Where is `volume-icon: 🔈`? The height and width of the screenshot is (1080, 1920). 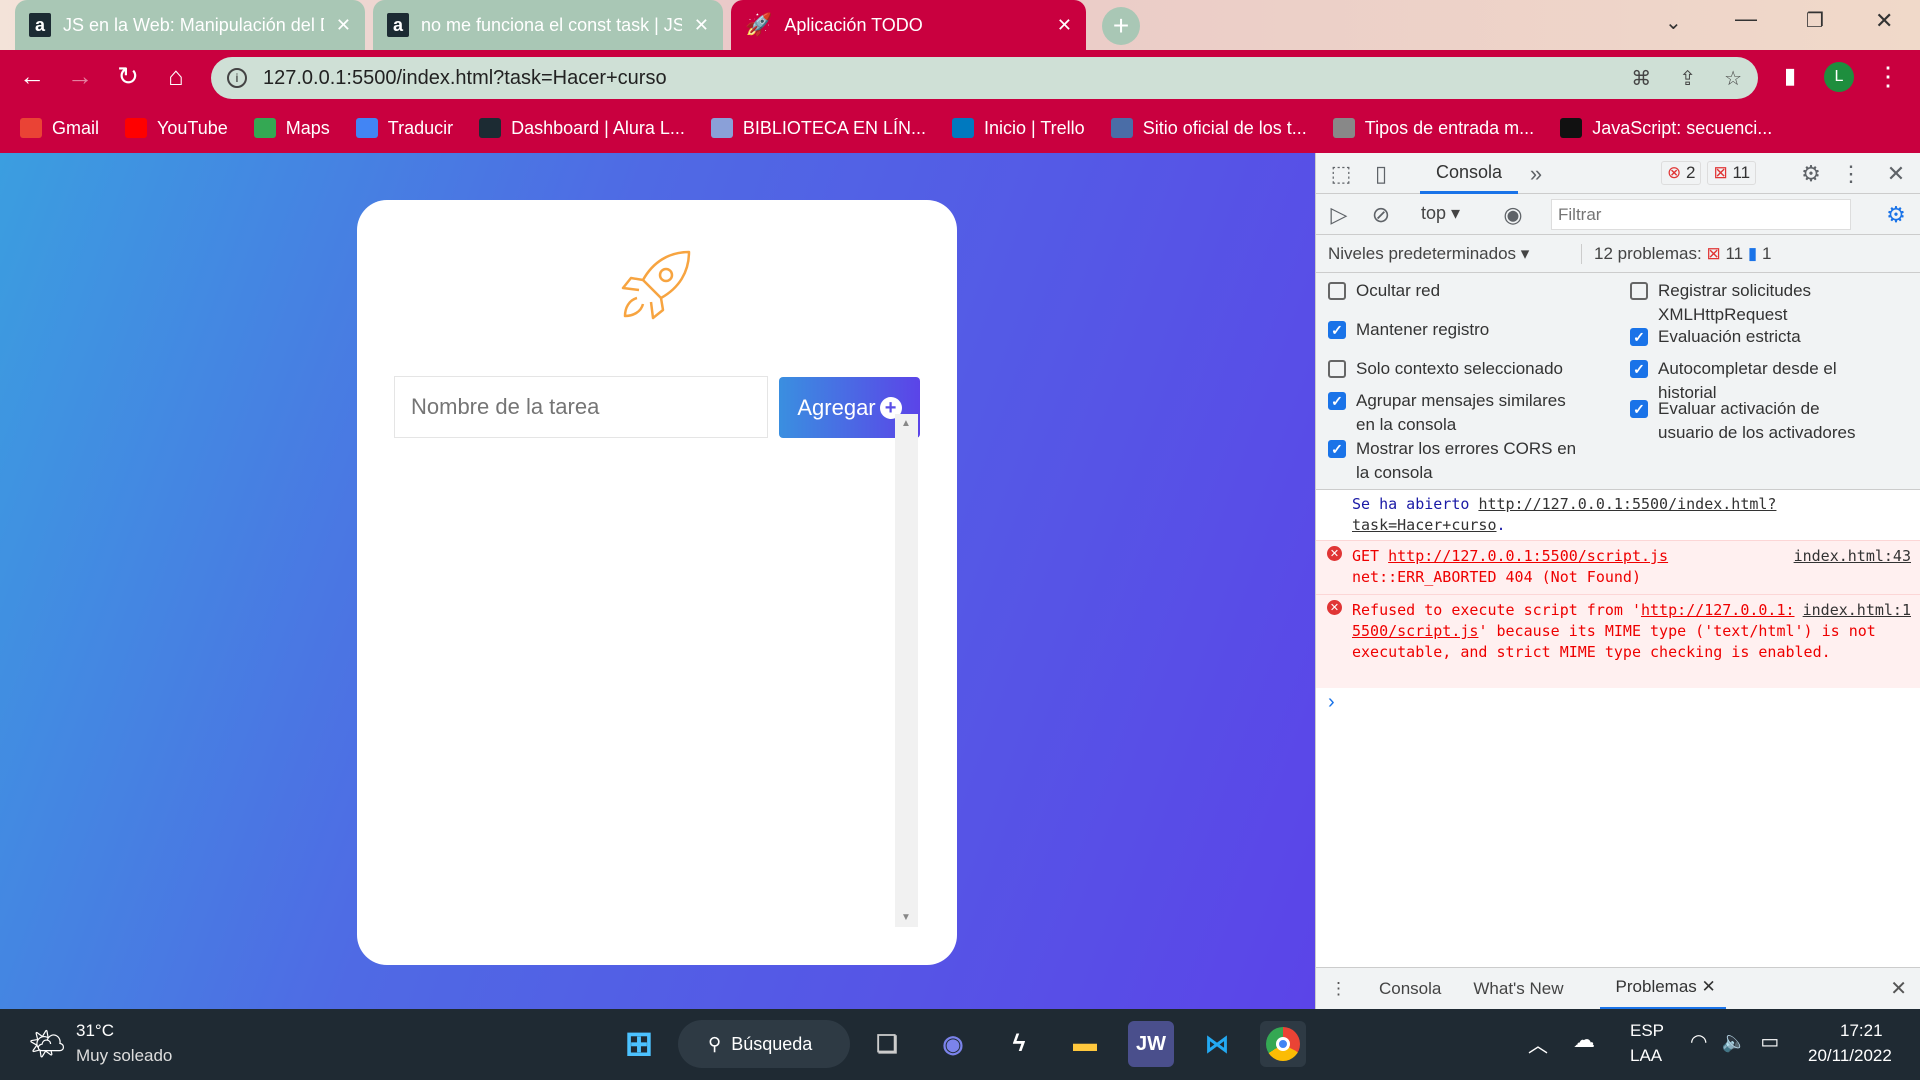
volume-icon: 🔈 is located at coordinates (1733, 1041).